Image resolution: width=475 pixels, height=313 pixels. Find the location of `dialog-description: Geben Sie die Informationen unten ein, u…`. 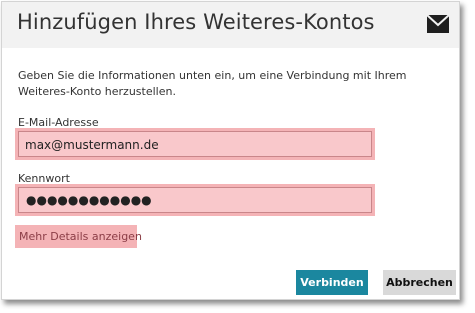

dialog-description: Geben Sie die Informationen unten ein, u… is located at coordinates (212, 83).